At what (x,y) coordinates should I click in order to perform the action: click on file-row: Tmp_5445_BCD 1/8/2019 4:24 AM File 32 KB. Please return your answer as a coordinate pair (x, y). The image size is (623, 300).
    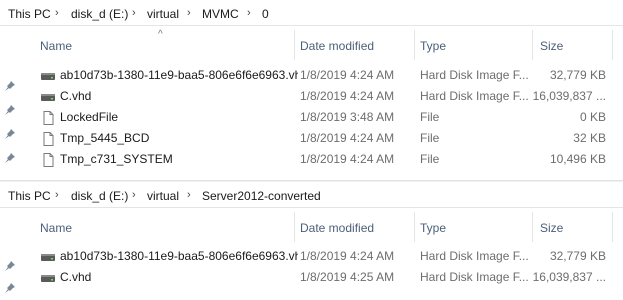
    Looking at the image, I should click on (311, 138).